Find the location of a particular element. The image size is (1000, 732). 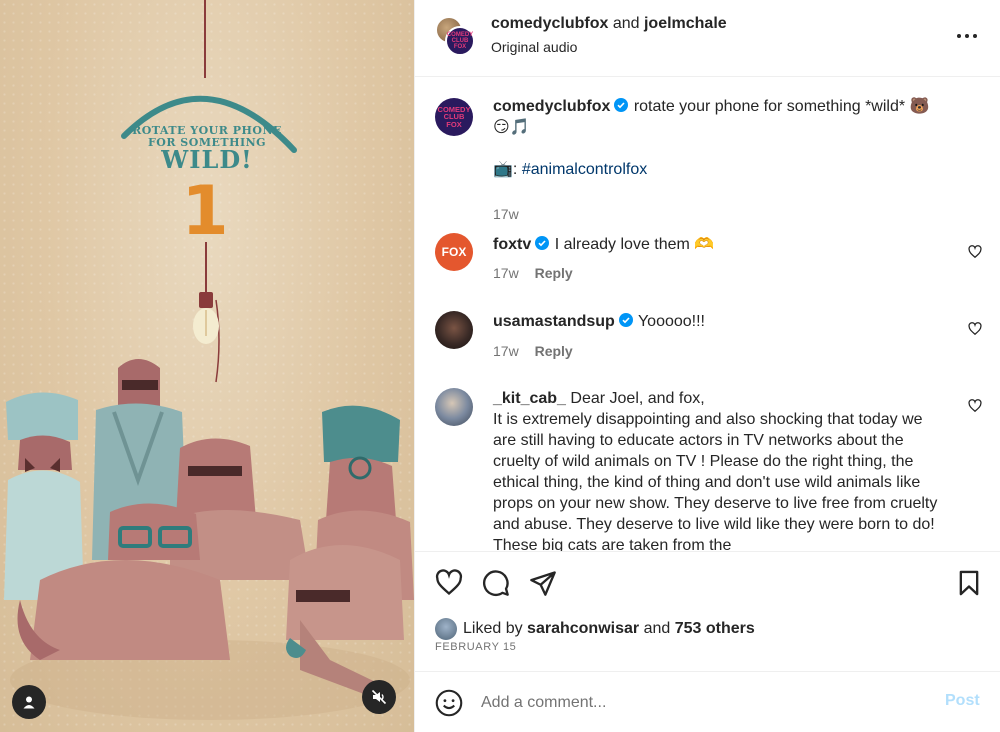

user-icon is located at coordinates (29, 702).